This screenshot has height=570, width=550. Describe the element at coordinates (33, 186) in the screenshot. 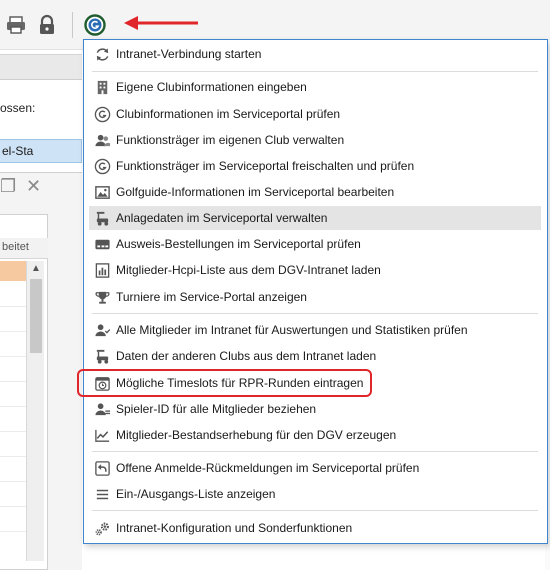

I see `close-icon: ✕` at that location.